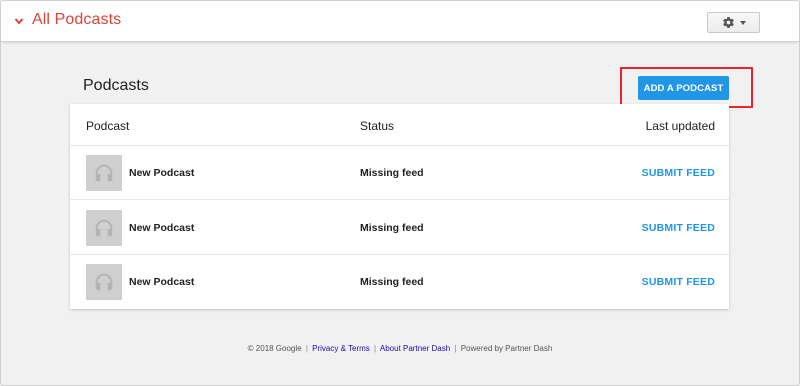  Describe the element at coordinates (742, 22) in the screenshot. I see `caret-down-icon` at that location.